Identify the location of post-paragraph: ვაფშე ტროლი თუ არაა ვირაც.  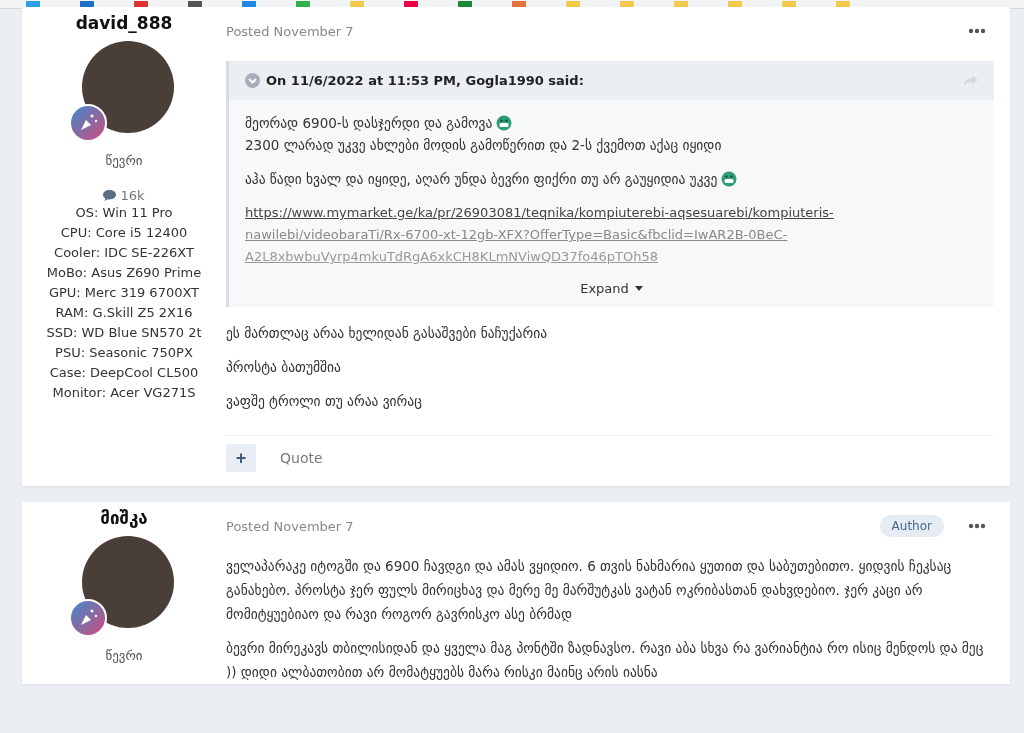
(324, 401).